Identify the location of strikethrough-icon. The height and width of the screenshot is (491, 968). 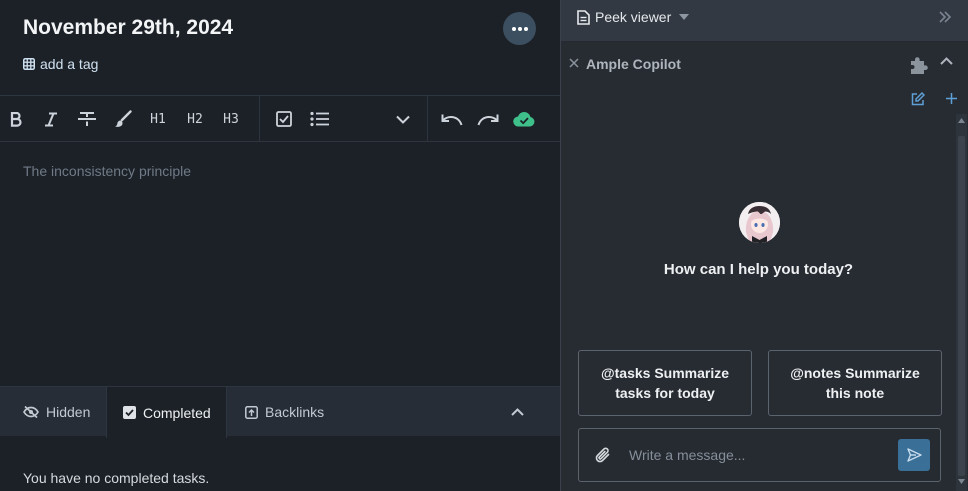
(87, 119).